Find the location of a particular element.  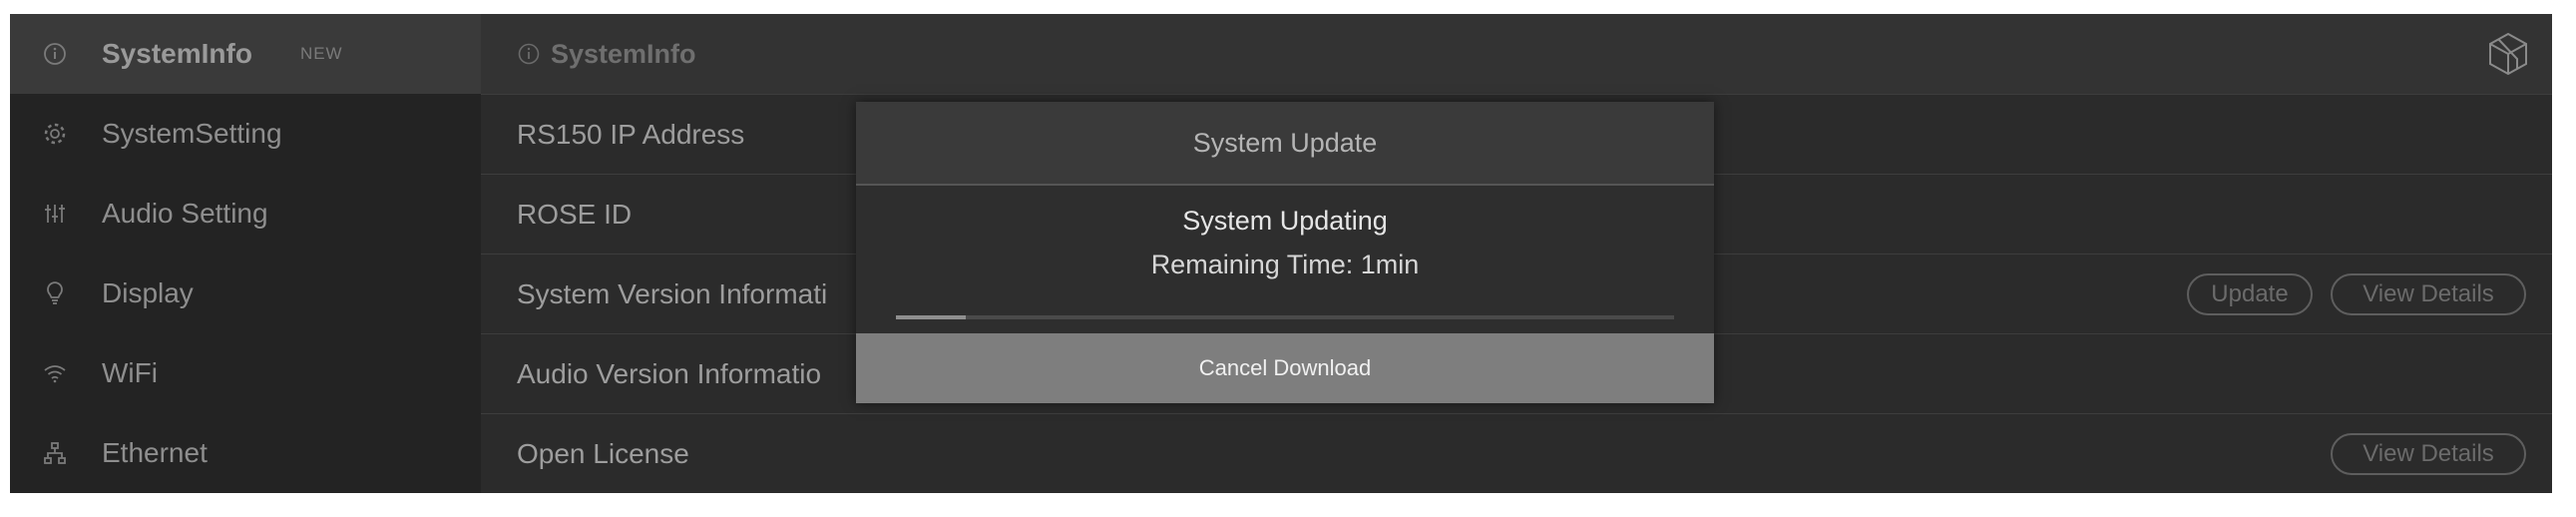

remaining-time-text: Remaining Time: 1min is located at coordinates (1285, 264).